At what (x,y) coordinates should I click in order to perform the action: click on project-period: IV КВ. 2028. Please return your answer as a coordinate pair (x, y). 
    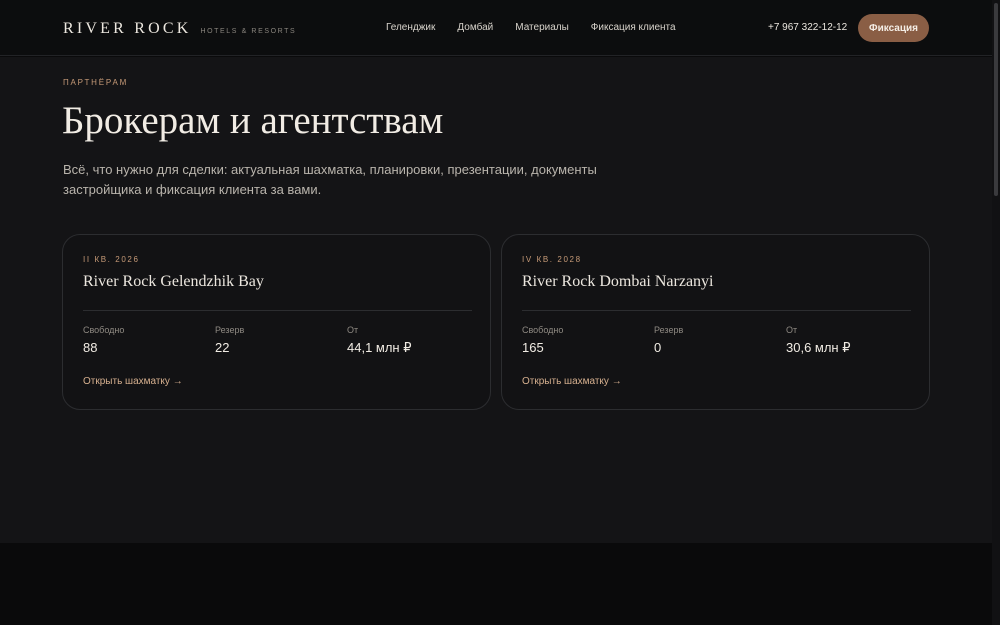
    Looking at the image, I should click on (552, 259).